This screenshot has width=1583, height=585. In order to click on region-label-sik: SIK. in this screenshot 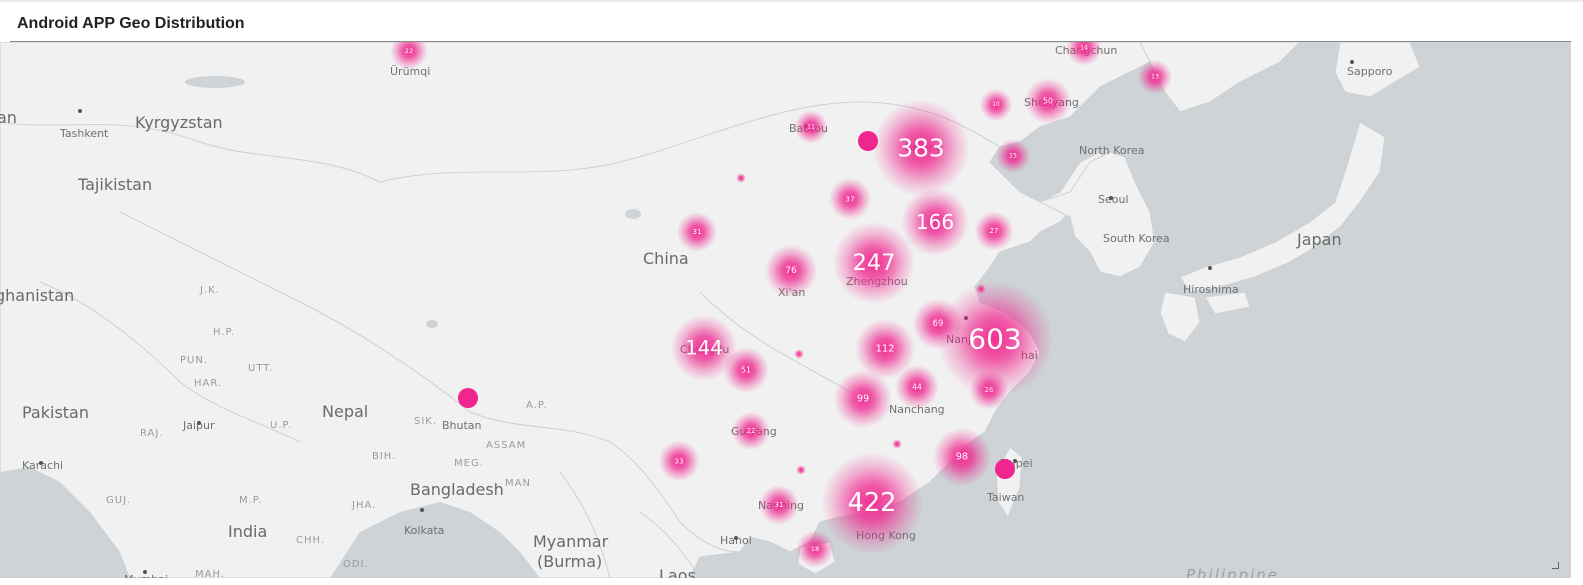, I will do `click(425, 421)`.